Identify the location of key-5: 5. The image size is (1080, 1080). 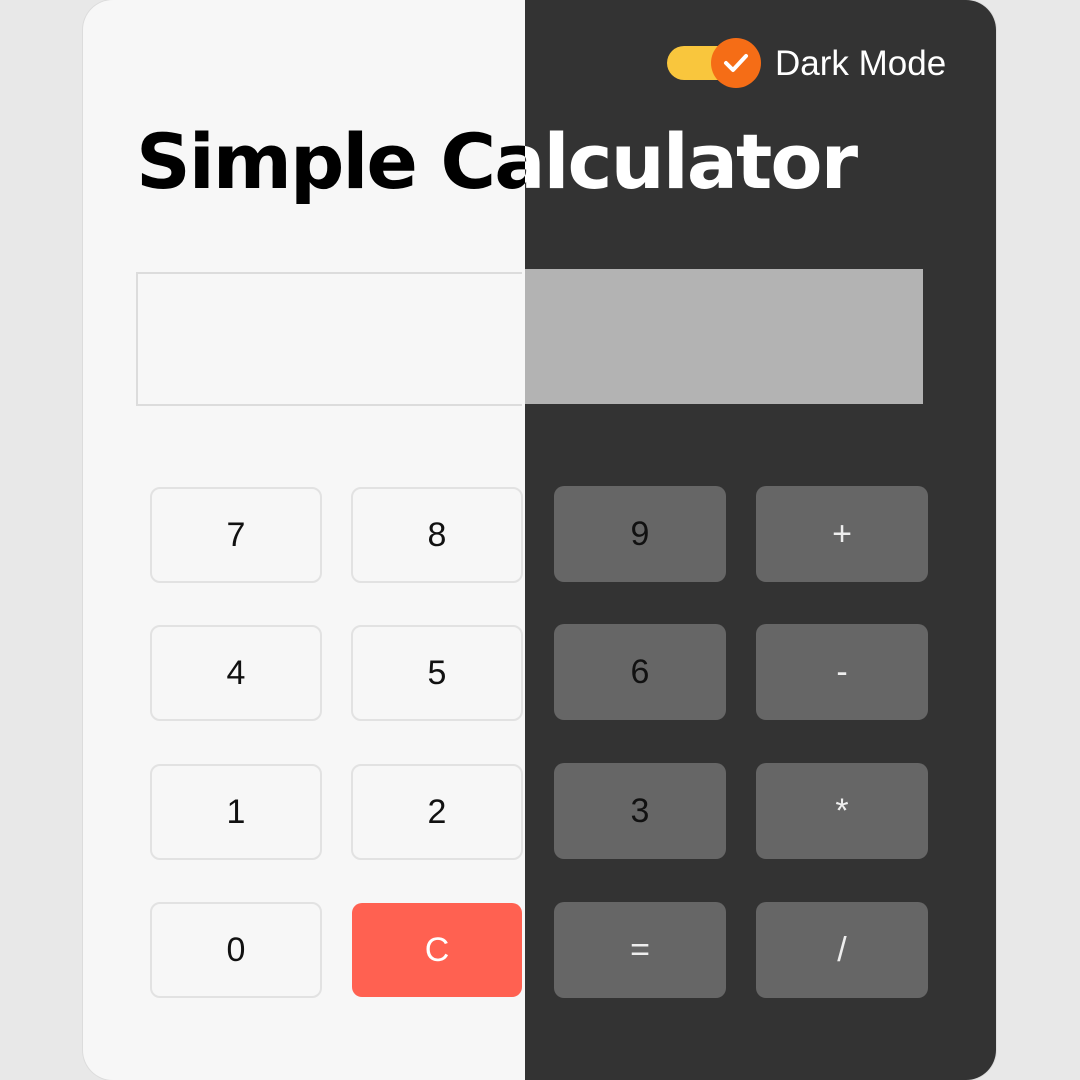
(437, 673).